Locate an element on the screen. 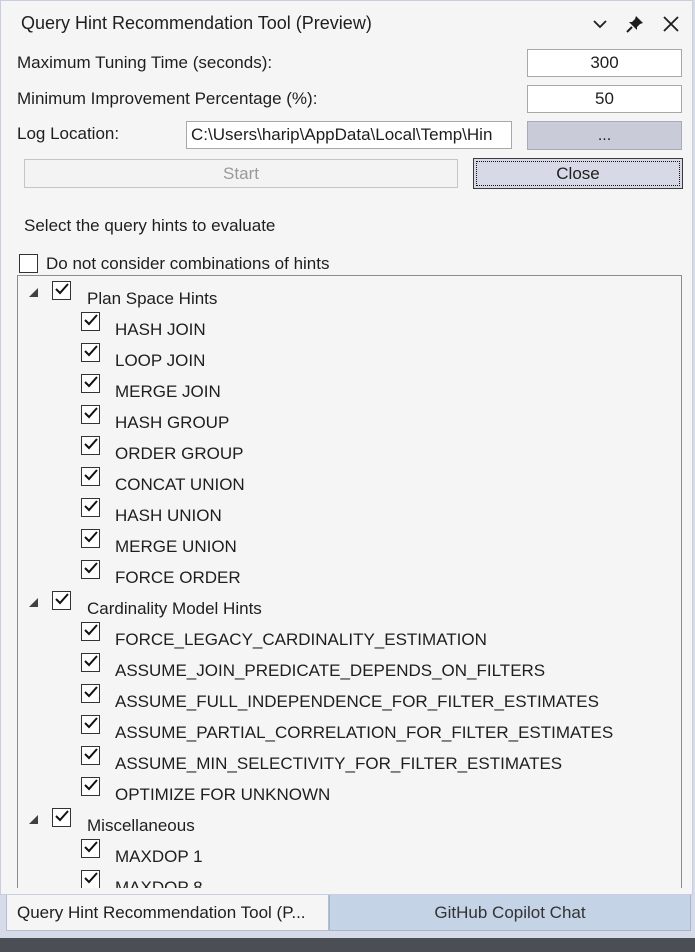 The width and height of the screenshot is (695, 952). chevron-down-icon is located at coordinates (600, 24).